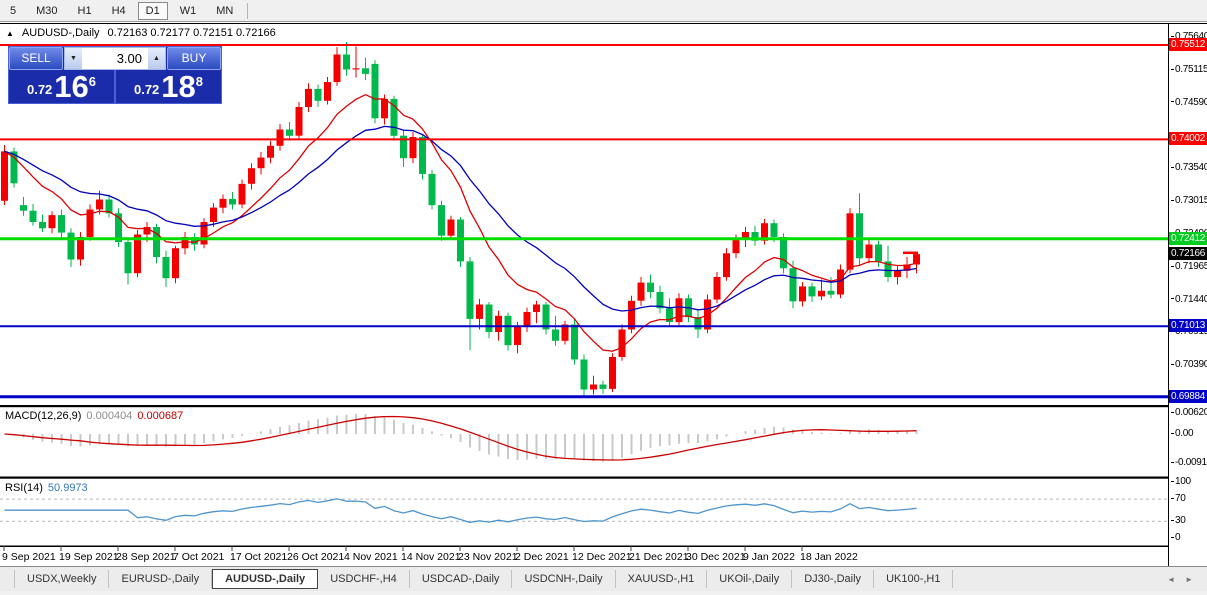 The image size is (1207, 595). I want to click on macd-indicator-label: MACD(12,26,9) 0.000404 0.000687, so click(94, 416).